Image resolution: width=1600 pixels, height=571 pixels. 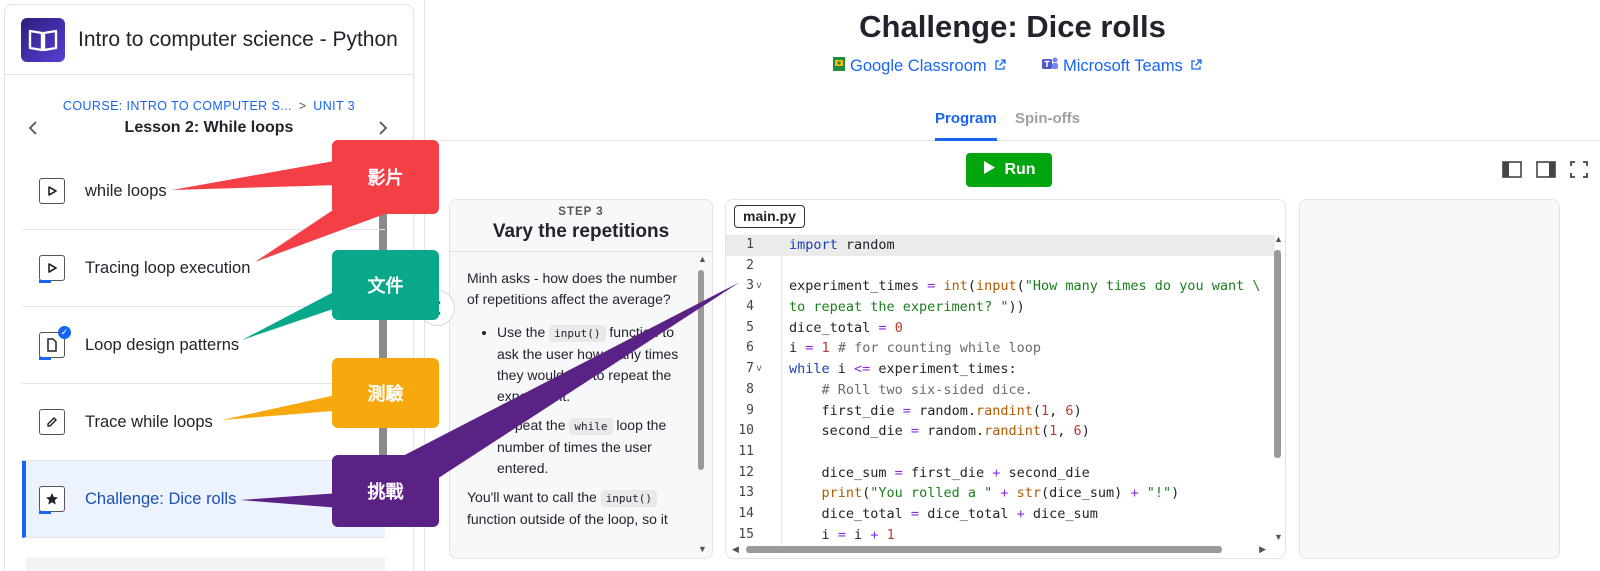 What do you see at coordinates (385, 177) in the screenshot?
I see `callout-video: 影片` at bounding box center [385, 177].